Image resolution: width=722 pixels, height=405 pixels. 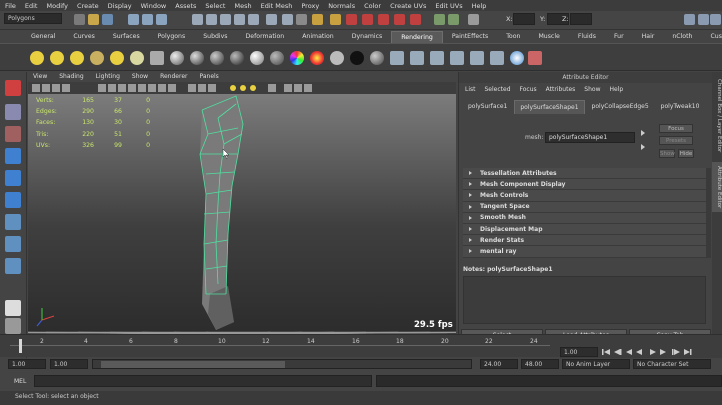 What do you see at coordinates (619, 37) in the screenshot?
I see `shelf-tab-fur: Fur` at bounding box center [619, 37].